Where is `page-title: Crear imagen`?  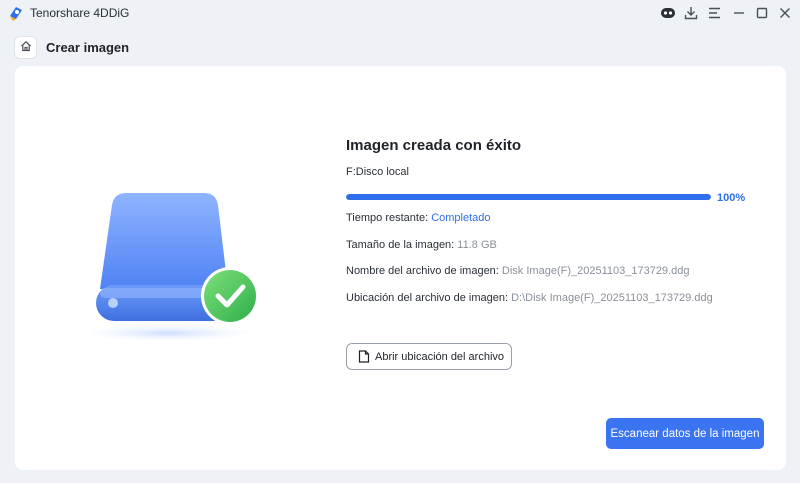
page-title: Crear imagen is located at coordinates (88, 47).